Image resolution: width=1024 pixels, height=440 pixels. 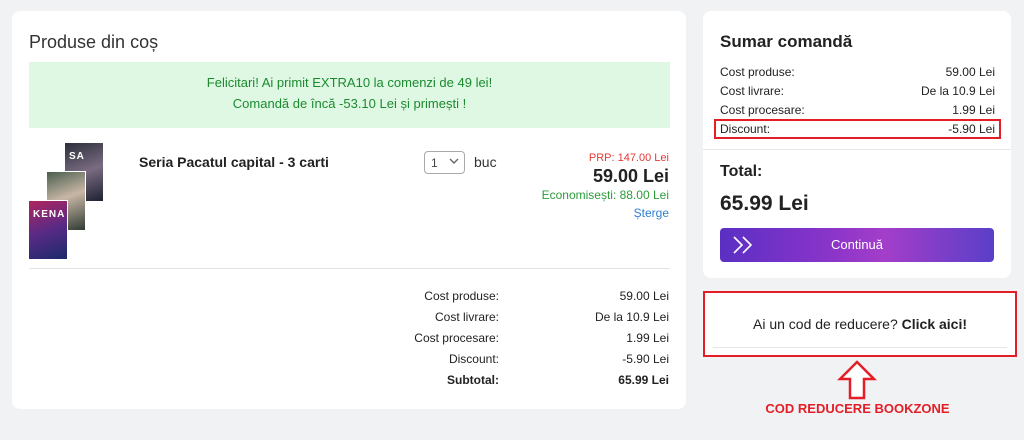 I want to click on promo-line-2: Comandă de încă -53.10 Lei și primești !, so click(x=349, y=103).